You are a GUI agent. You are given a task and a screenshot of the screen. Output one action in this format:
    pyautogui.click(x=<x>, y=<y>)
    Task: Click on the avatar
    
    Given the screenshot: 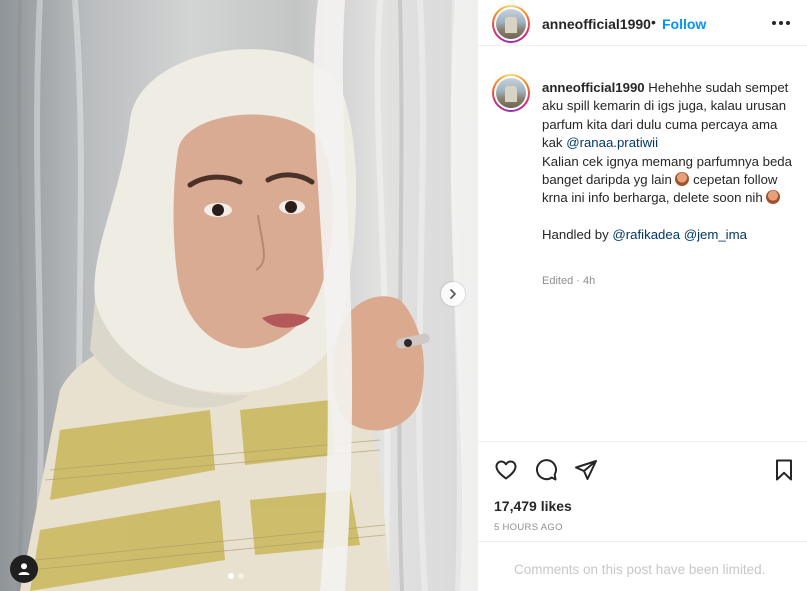 What is the action you would take?
    pyautogui.click(x=511, y=24)
    